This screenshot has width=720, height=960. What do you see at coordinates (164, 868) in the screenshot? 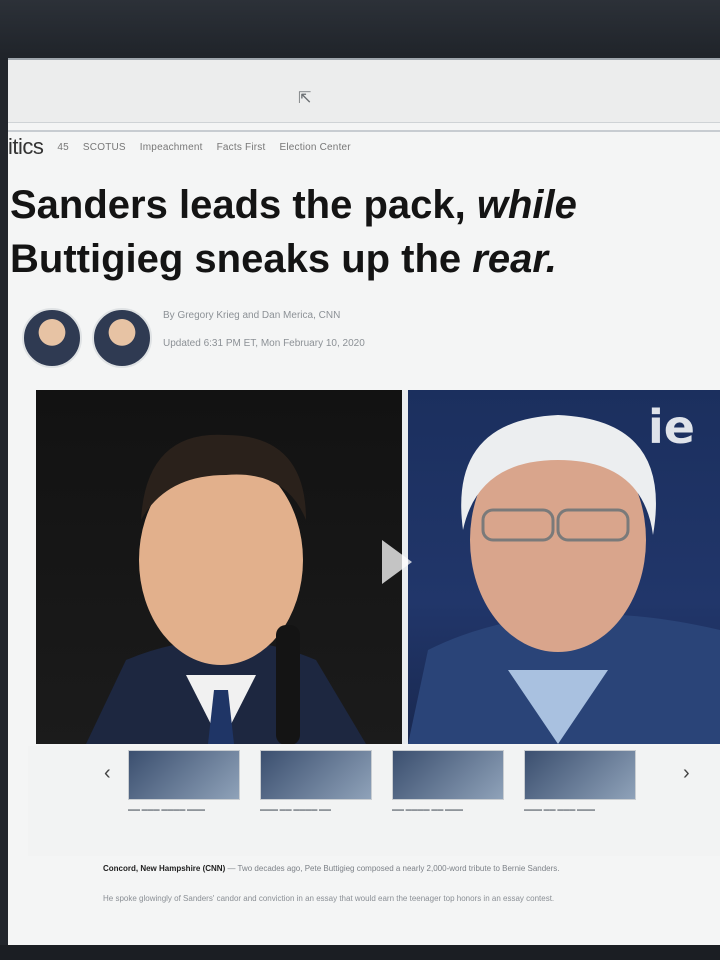
I see `dateline: Concord, New Hampshire (CNN)` at bounding box center [164, 868].